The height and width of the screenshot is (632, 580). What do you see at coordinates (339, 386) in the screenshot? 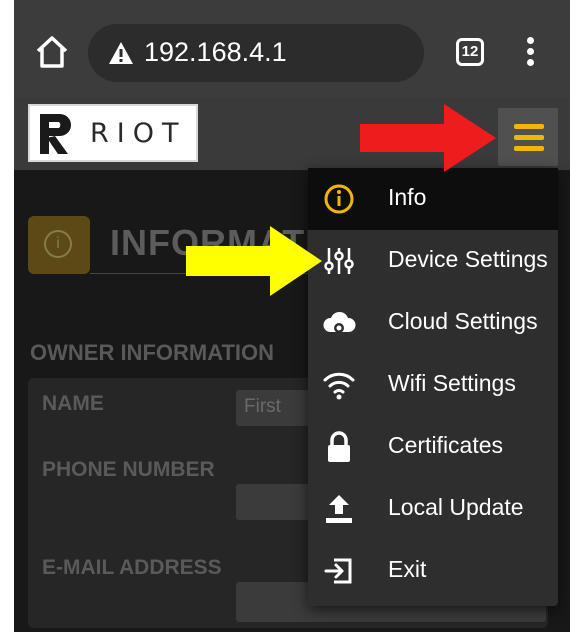
I see `wifi-icon` at bounding box center [339, 386].